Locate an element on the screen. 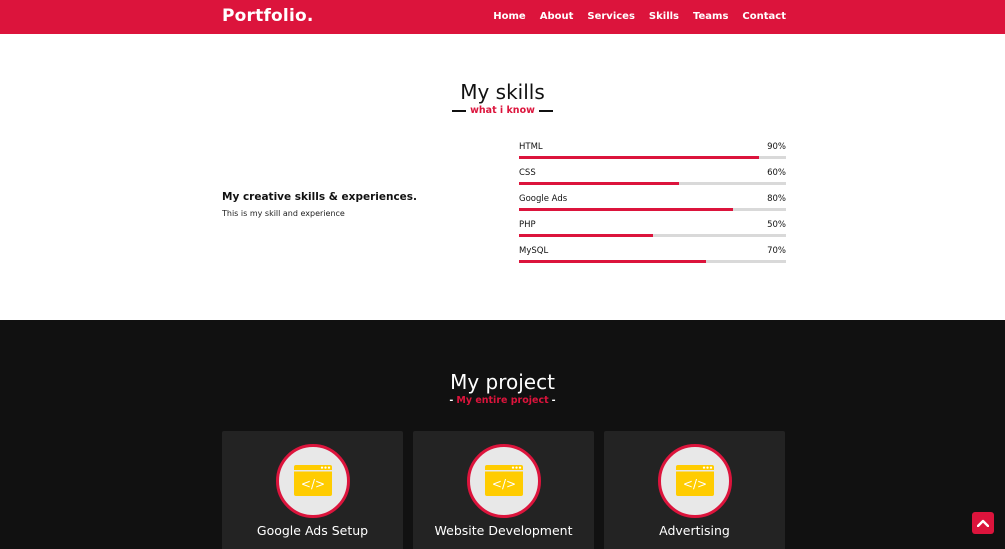 This screenshot has height=549, width=1005. skill-percent: 70% is located at coordinates (776, 251).